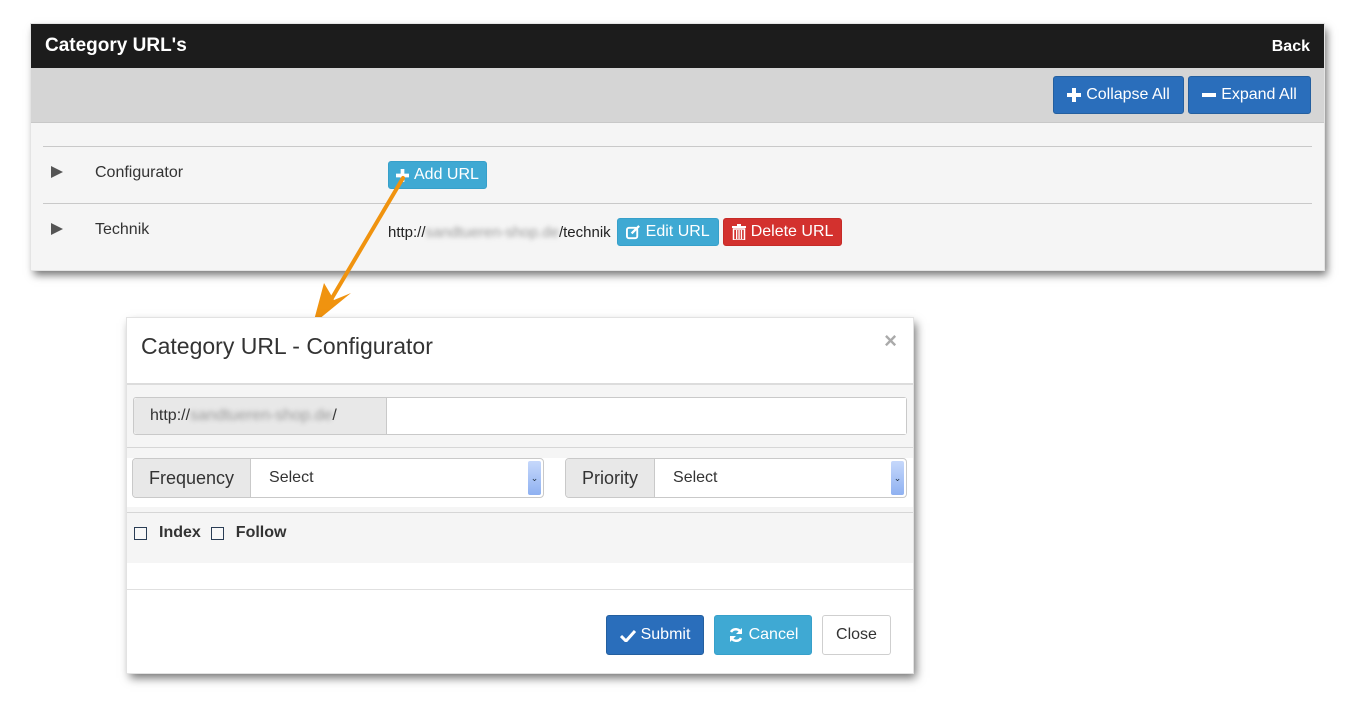 Image resolution: width=1358 pixels, height=718 pixels. What do you see at coordinates (665, 634) in the screenshot?
I see `submit-label: Submit` at bounding box center [665, 634].